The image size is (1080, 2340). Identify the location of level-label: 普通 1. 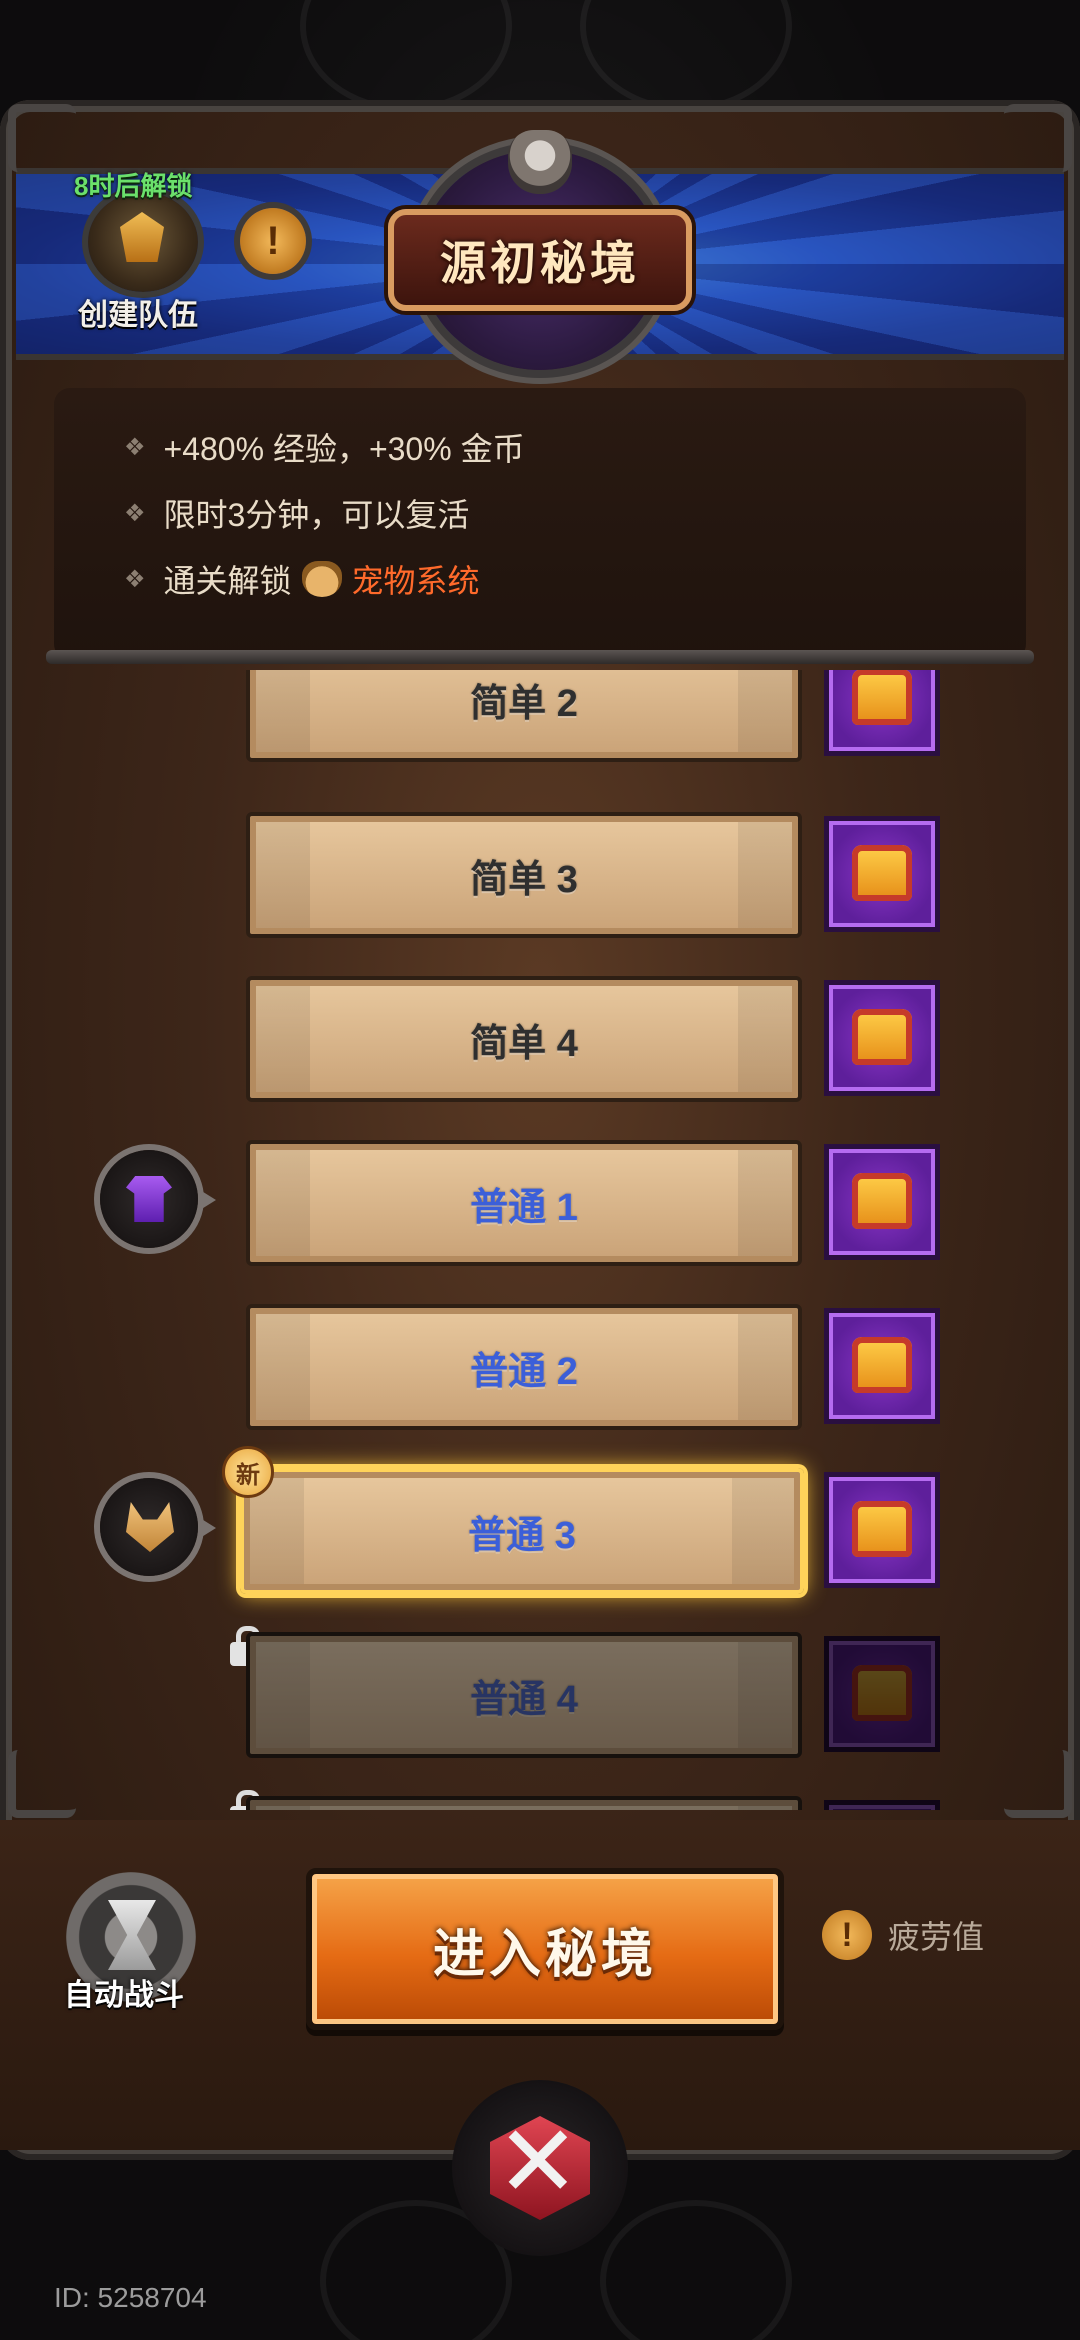
(524, 1207).